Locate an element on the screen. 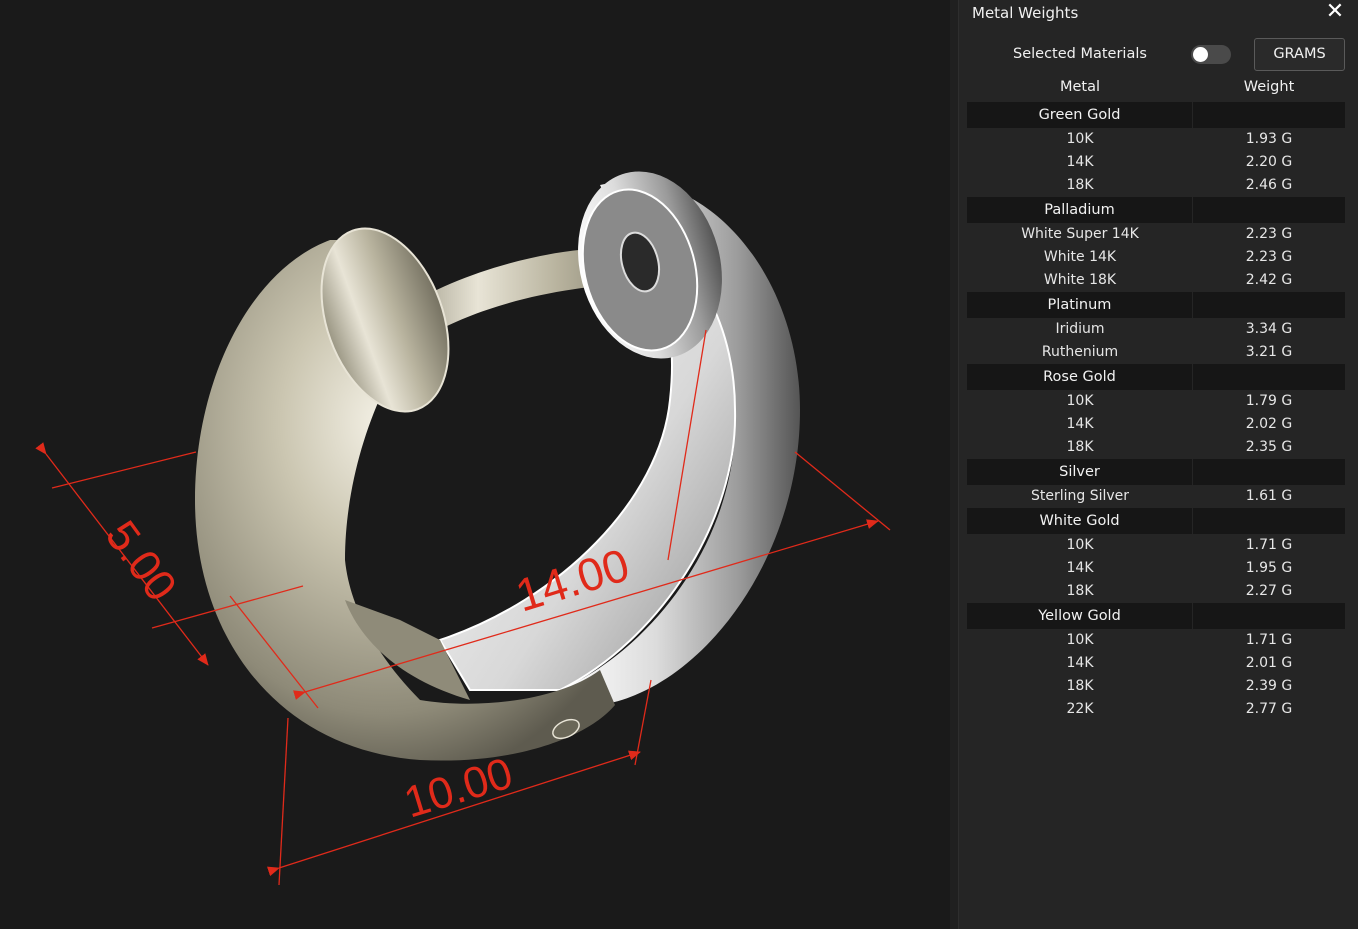 This screenshot has width=1358, height=929. column-header-weight: Weight is located at coordinates (1269, 87).